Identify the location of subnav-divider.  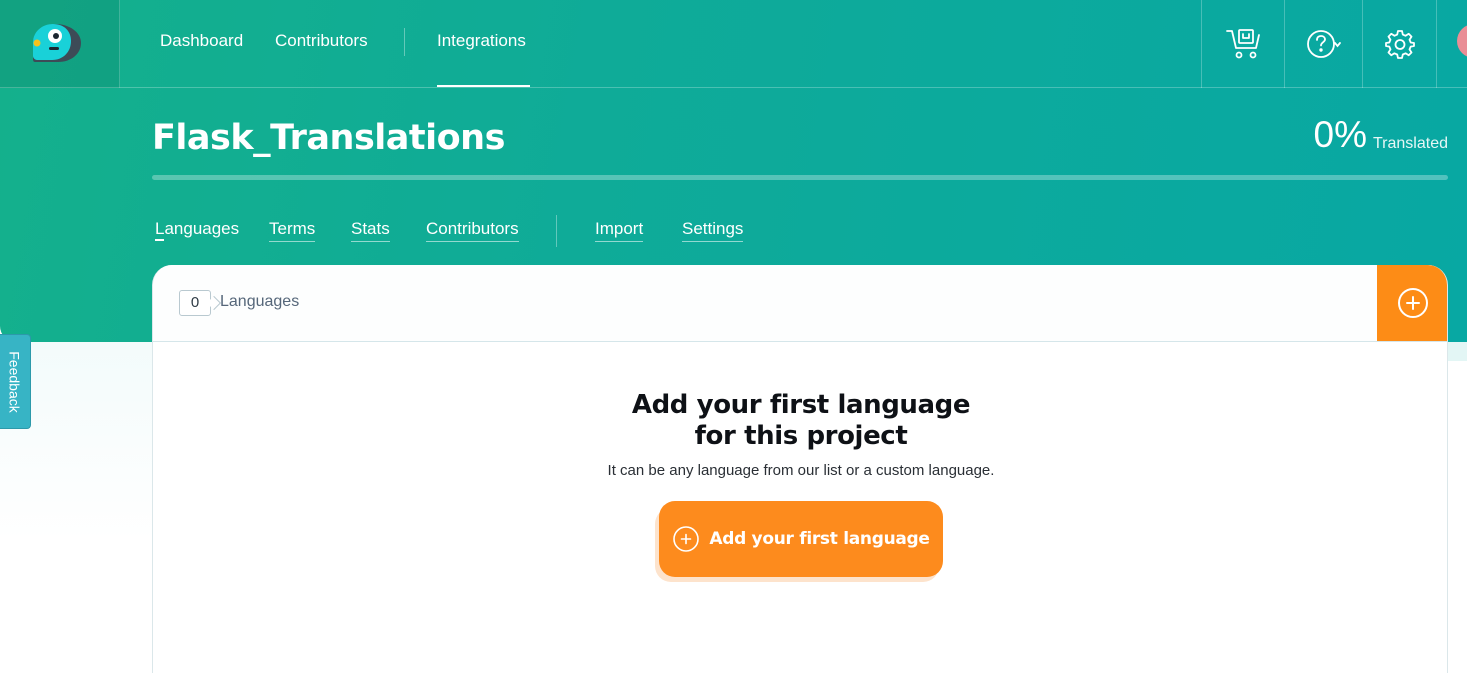
(556, 231).